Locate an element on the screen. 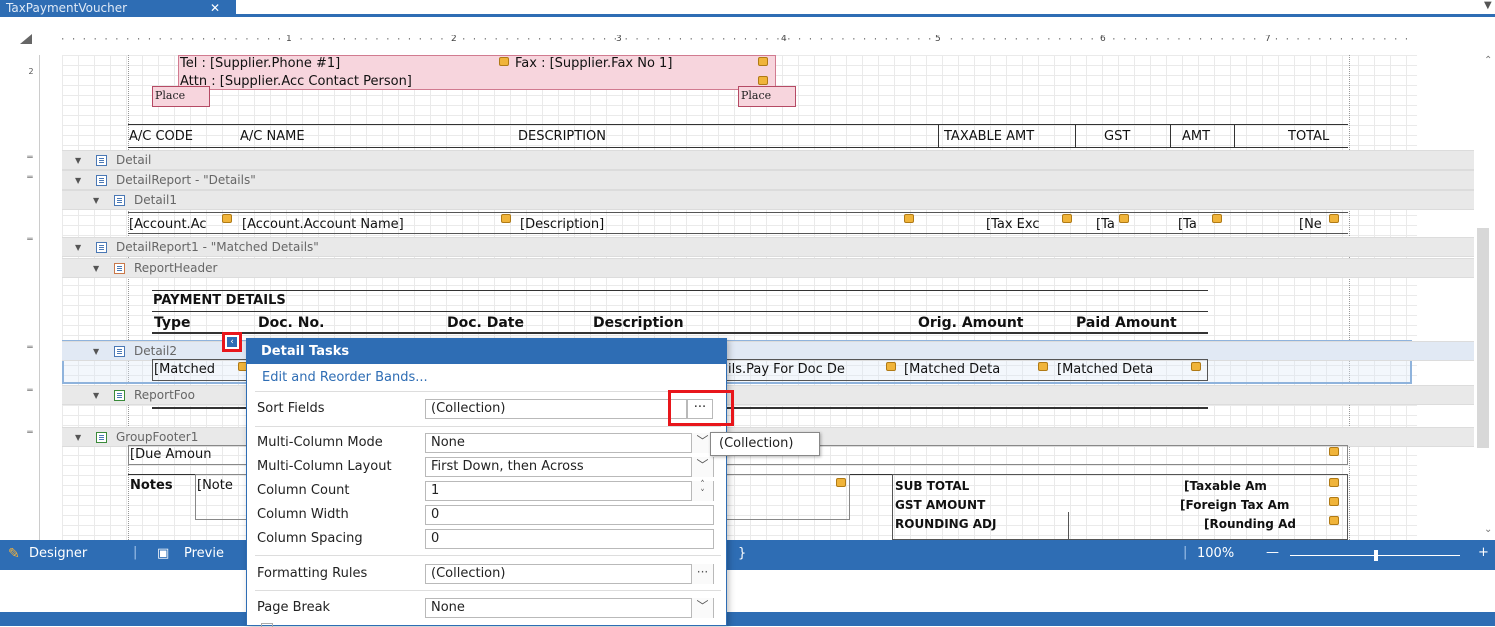 This screenshot has width=1495, height=627. field-taxable-amt: [Taxable Am is located at coordinates (1225, 486).